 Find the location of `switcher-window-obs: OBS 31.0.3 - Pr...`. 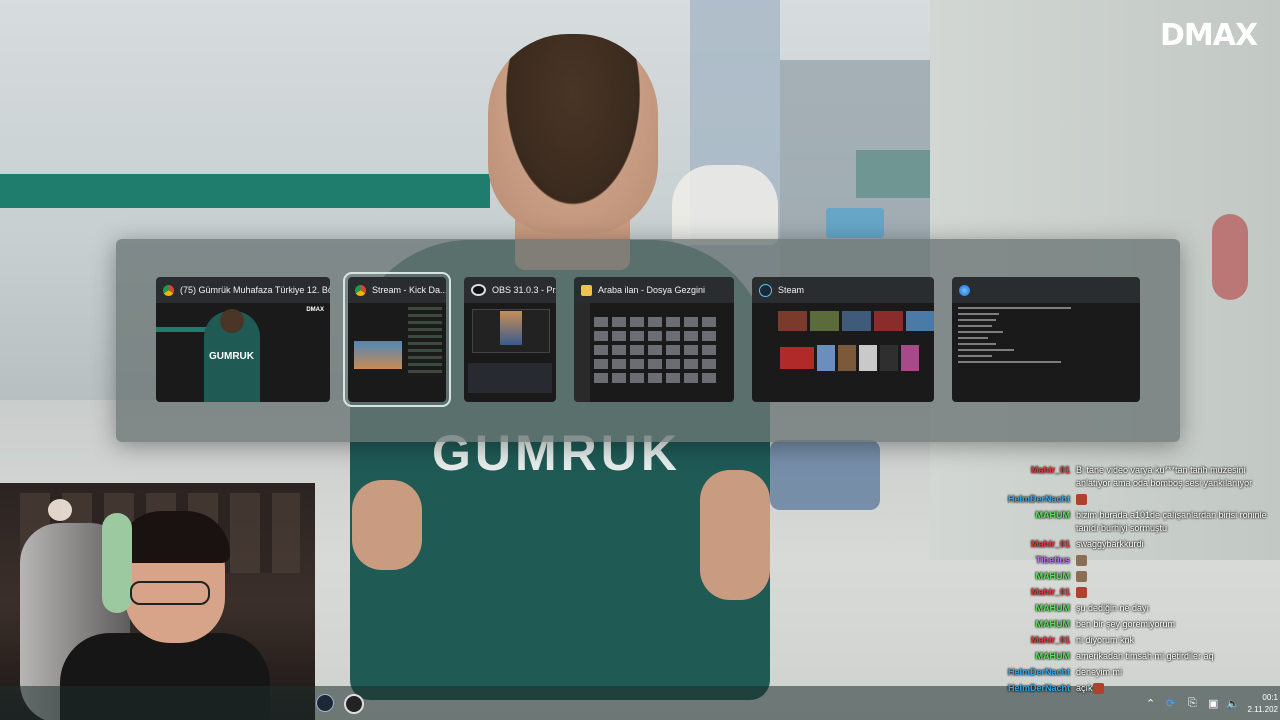

switcher-window-obs: OBS 31.0.3 - Pr... is located at coordinates (510, 339).